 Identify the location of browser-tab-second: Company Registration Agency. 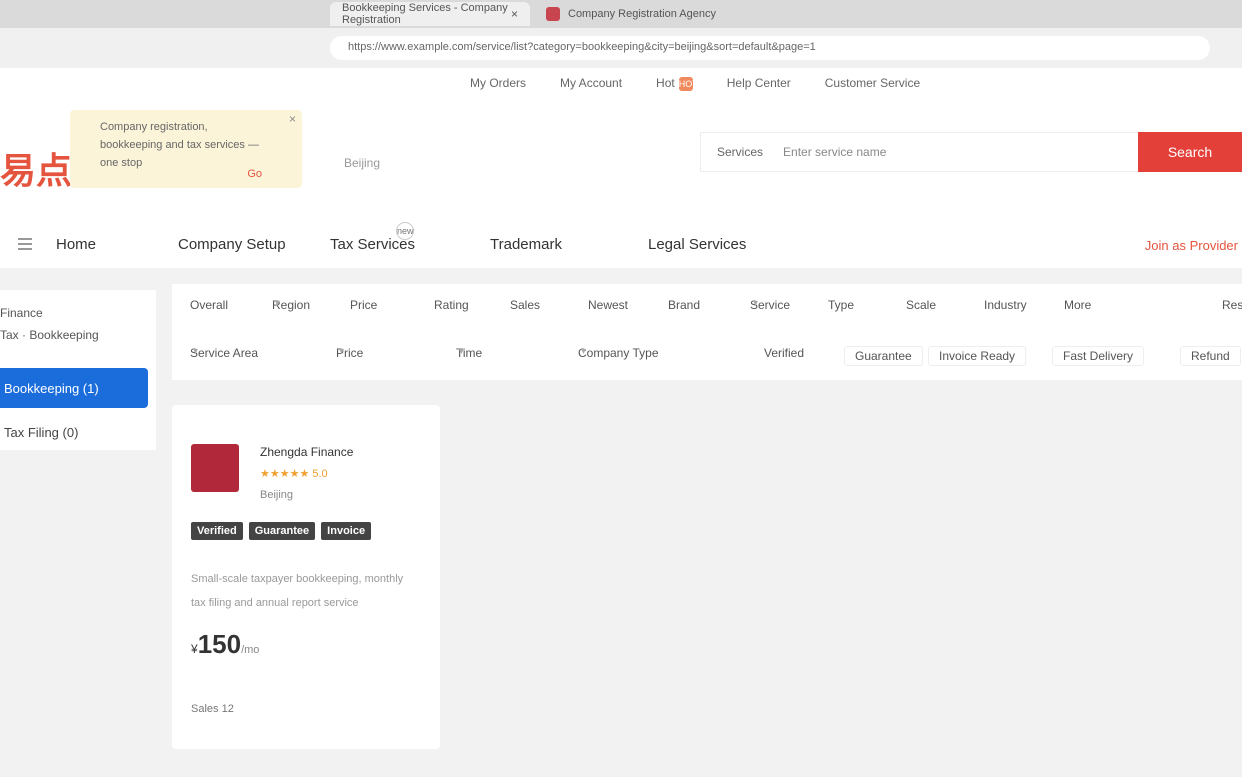
(686, 14).